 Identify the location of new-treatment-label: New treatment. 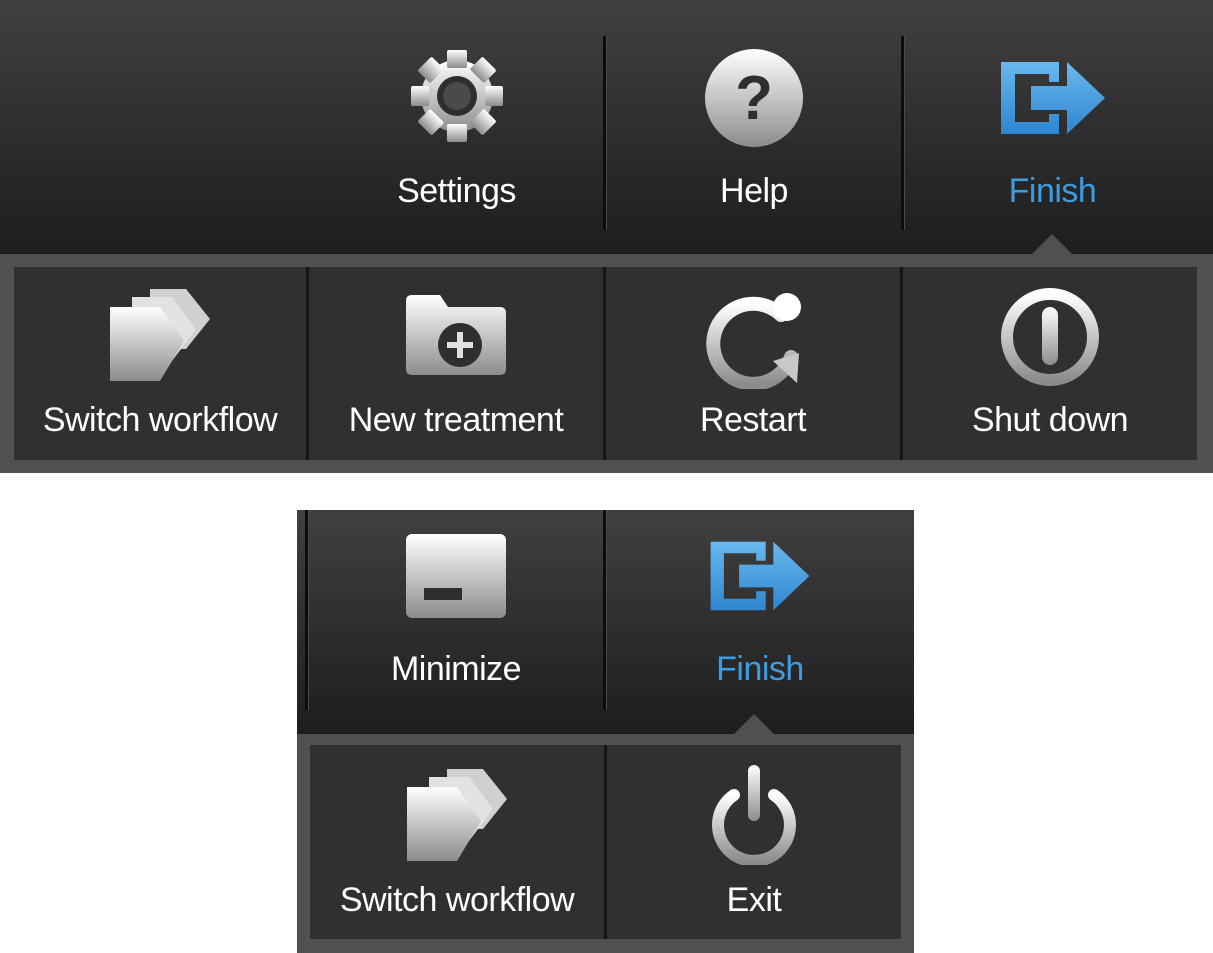
(456, 420).